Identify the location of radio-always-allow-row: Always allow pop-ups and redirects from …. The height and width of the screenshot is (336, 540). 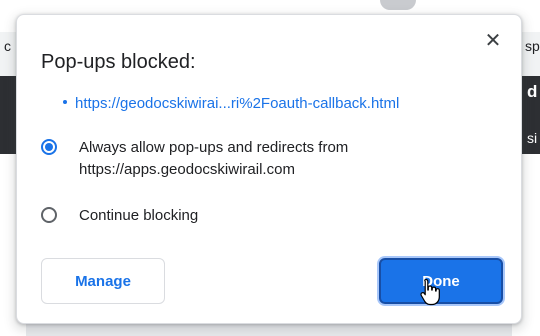
(270, 159).